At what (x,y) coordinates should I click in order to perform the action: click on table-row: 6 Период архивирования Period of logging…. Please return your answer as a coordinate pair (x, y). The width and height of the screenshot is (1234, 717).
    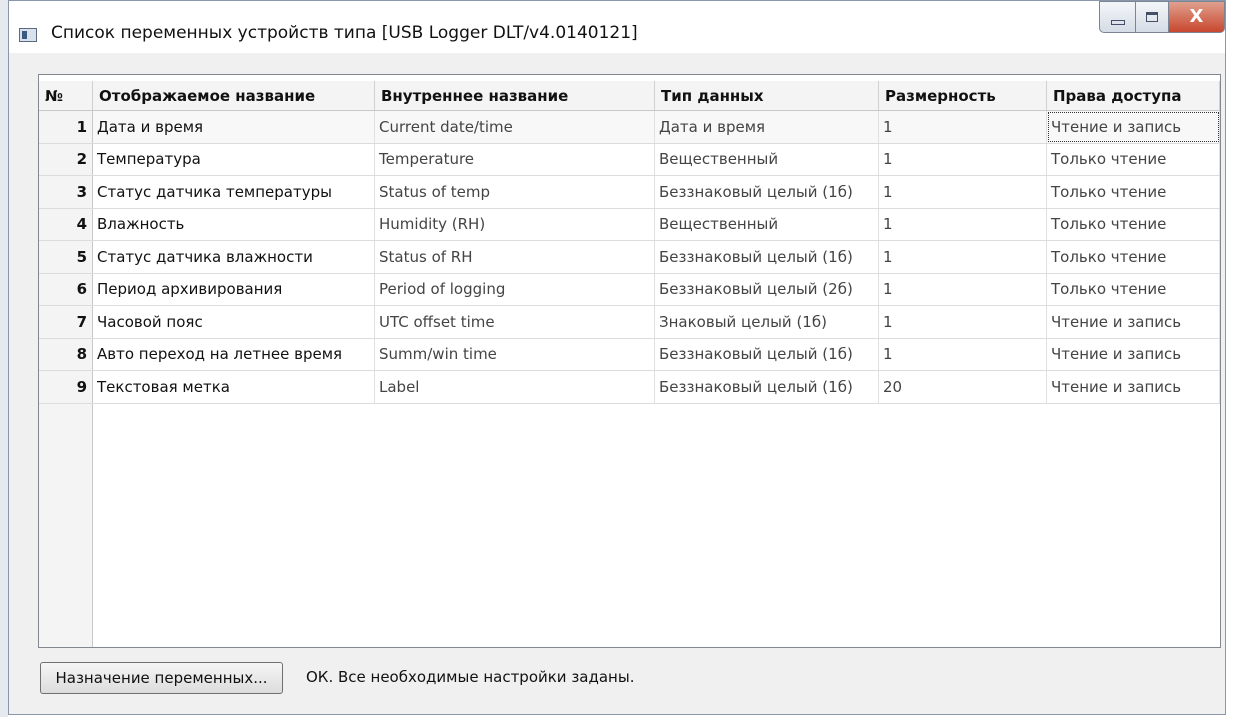
    Looking at the image, I should click on (629, 289).